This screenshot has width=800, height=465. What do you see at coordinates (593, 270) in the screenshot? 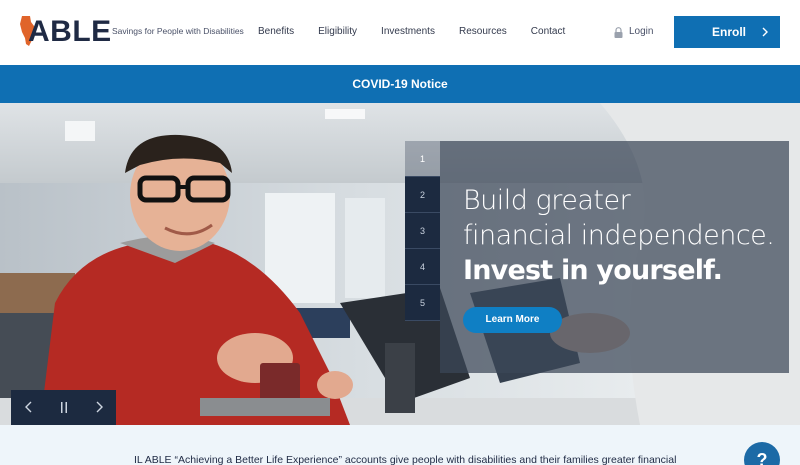
I see `hero-heading-line-3: Invest in yourself.` at bounding box center [593, 270].